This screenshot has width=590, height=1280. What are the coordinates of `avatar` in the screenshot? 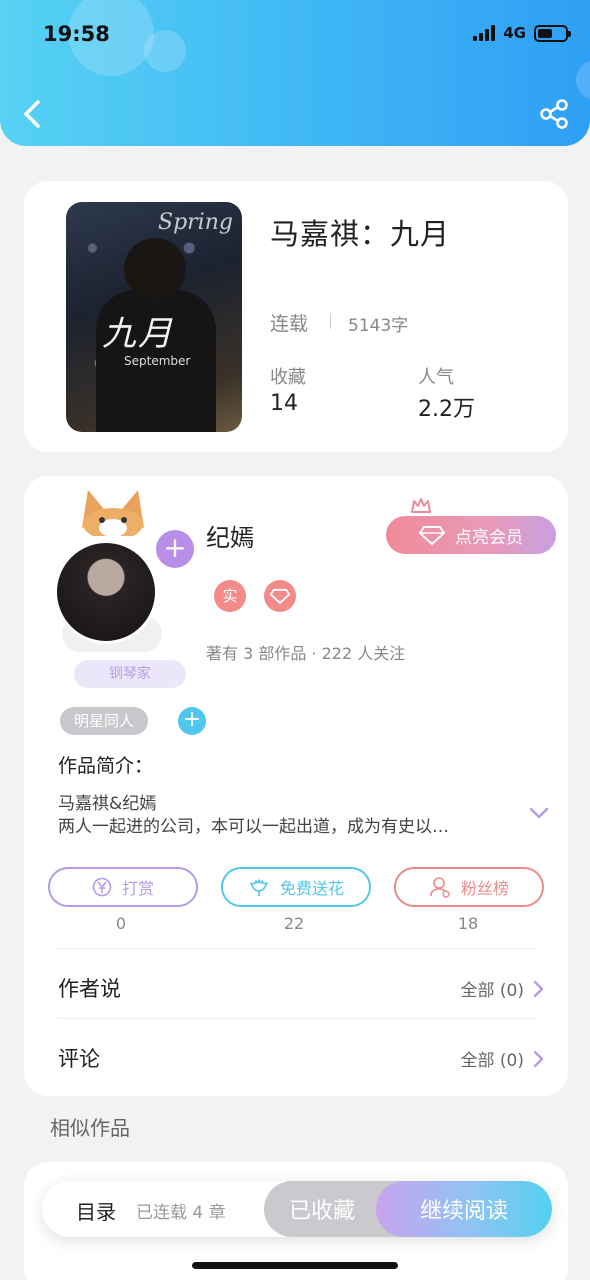 It's located at (106, 592).